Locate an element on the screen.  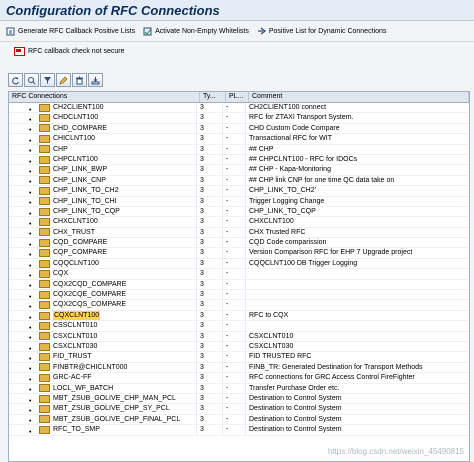
rfc-connection-cell: CQQCLNT100 is located at coordinates (102, 263).